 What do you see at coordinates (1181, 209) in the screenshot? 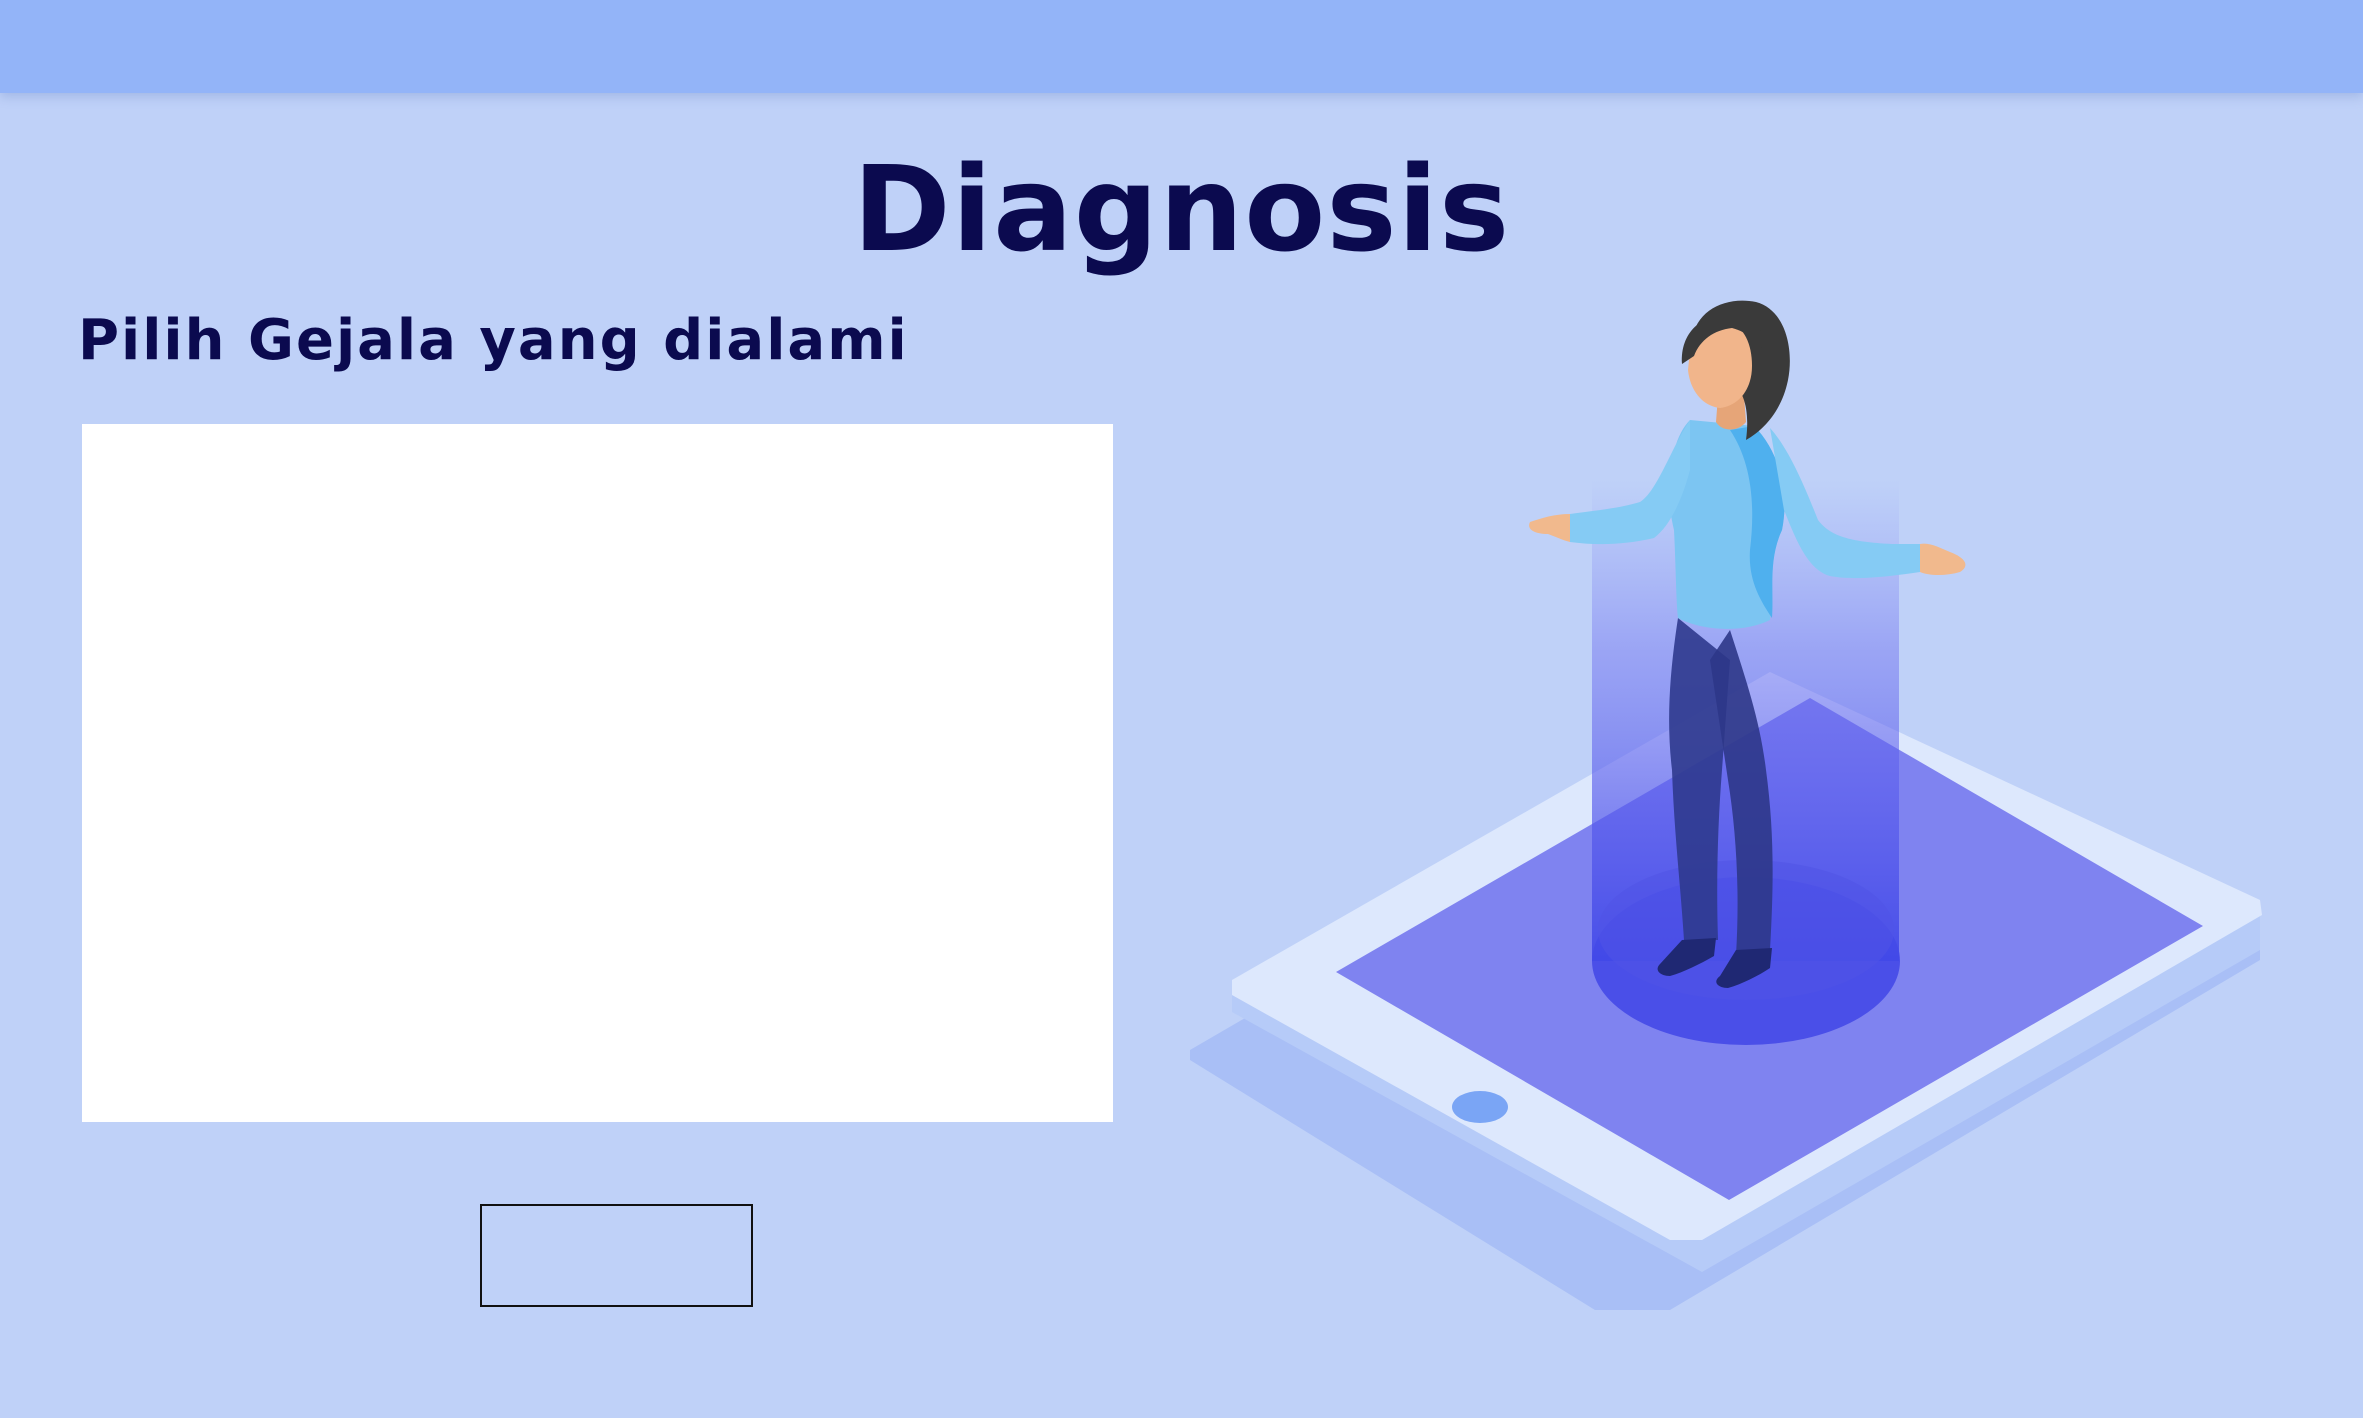
I see `page-title: Diagnosis` at bounding box center [1181, 209].